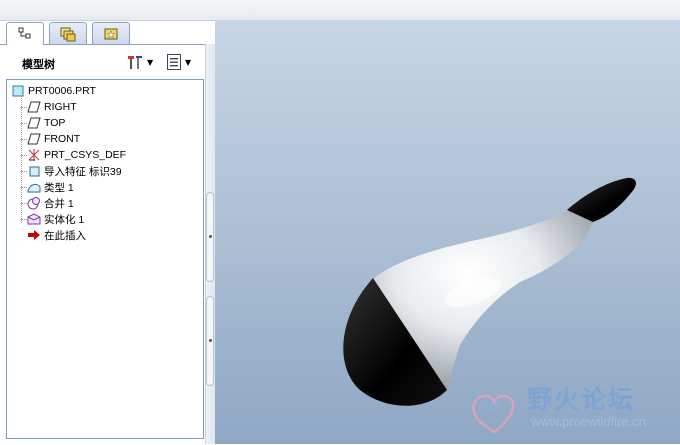 The height and width of the screenshot is (445, 680). What do you see at coordinates (83, 171) in the screenshot?
I see `tree-item-label: 导入特征 标识39` at bounding box center [83, 171].